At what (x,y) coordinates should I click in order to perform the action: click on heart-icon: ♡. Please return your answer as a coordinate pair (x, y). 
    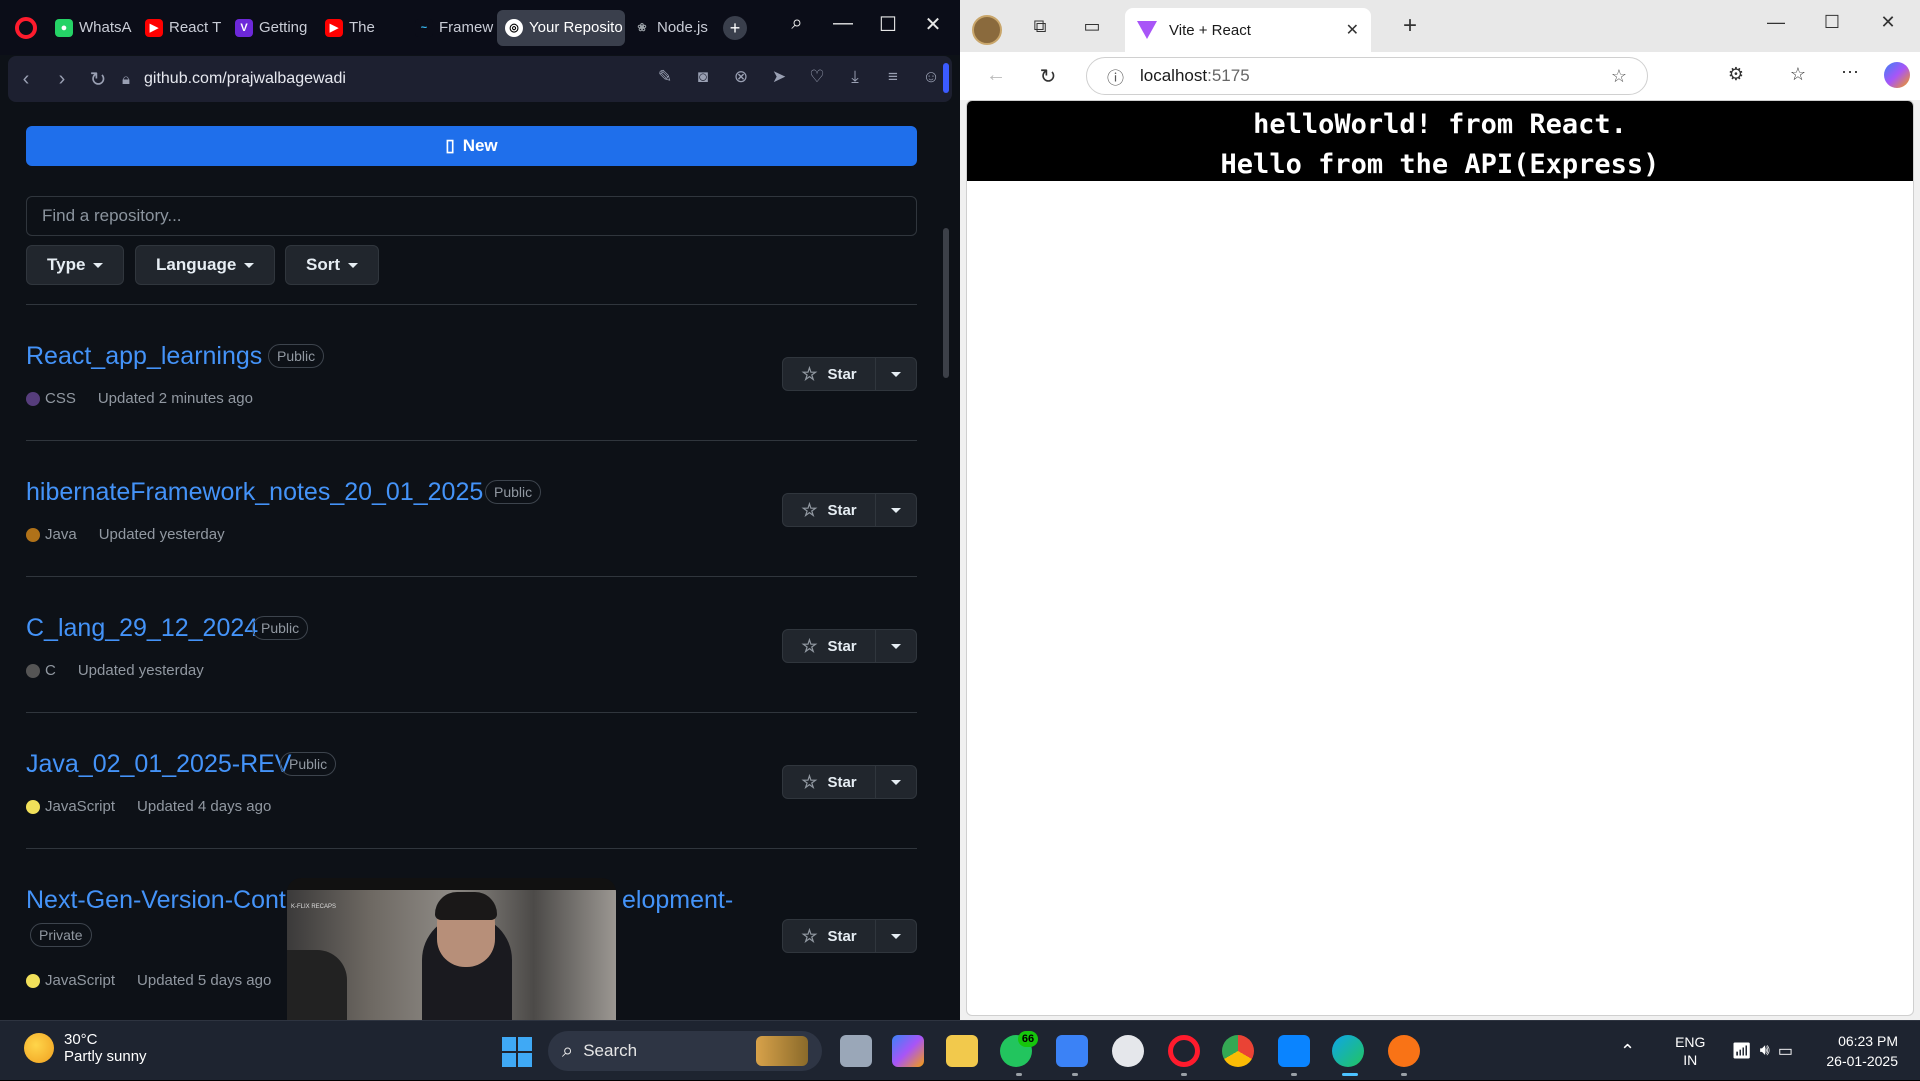
    Looking at the image, I should click on (817, 77).